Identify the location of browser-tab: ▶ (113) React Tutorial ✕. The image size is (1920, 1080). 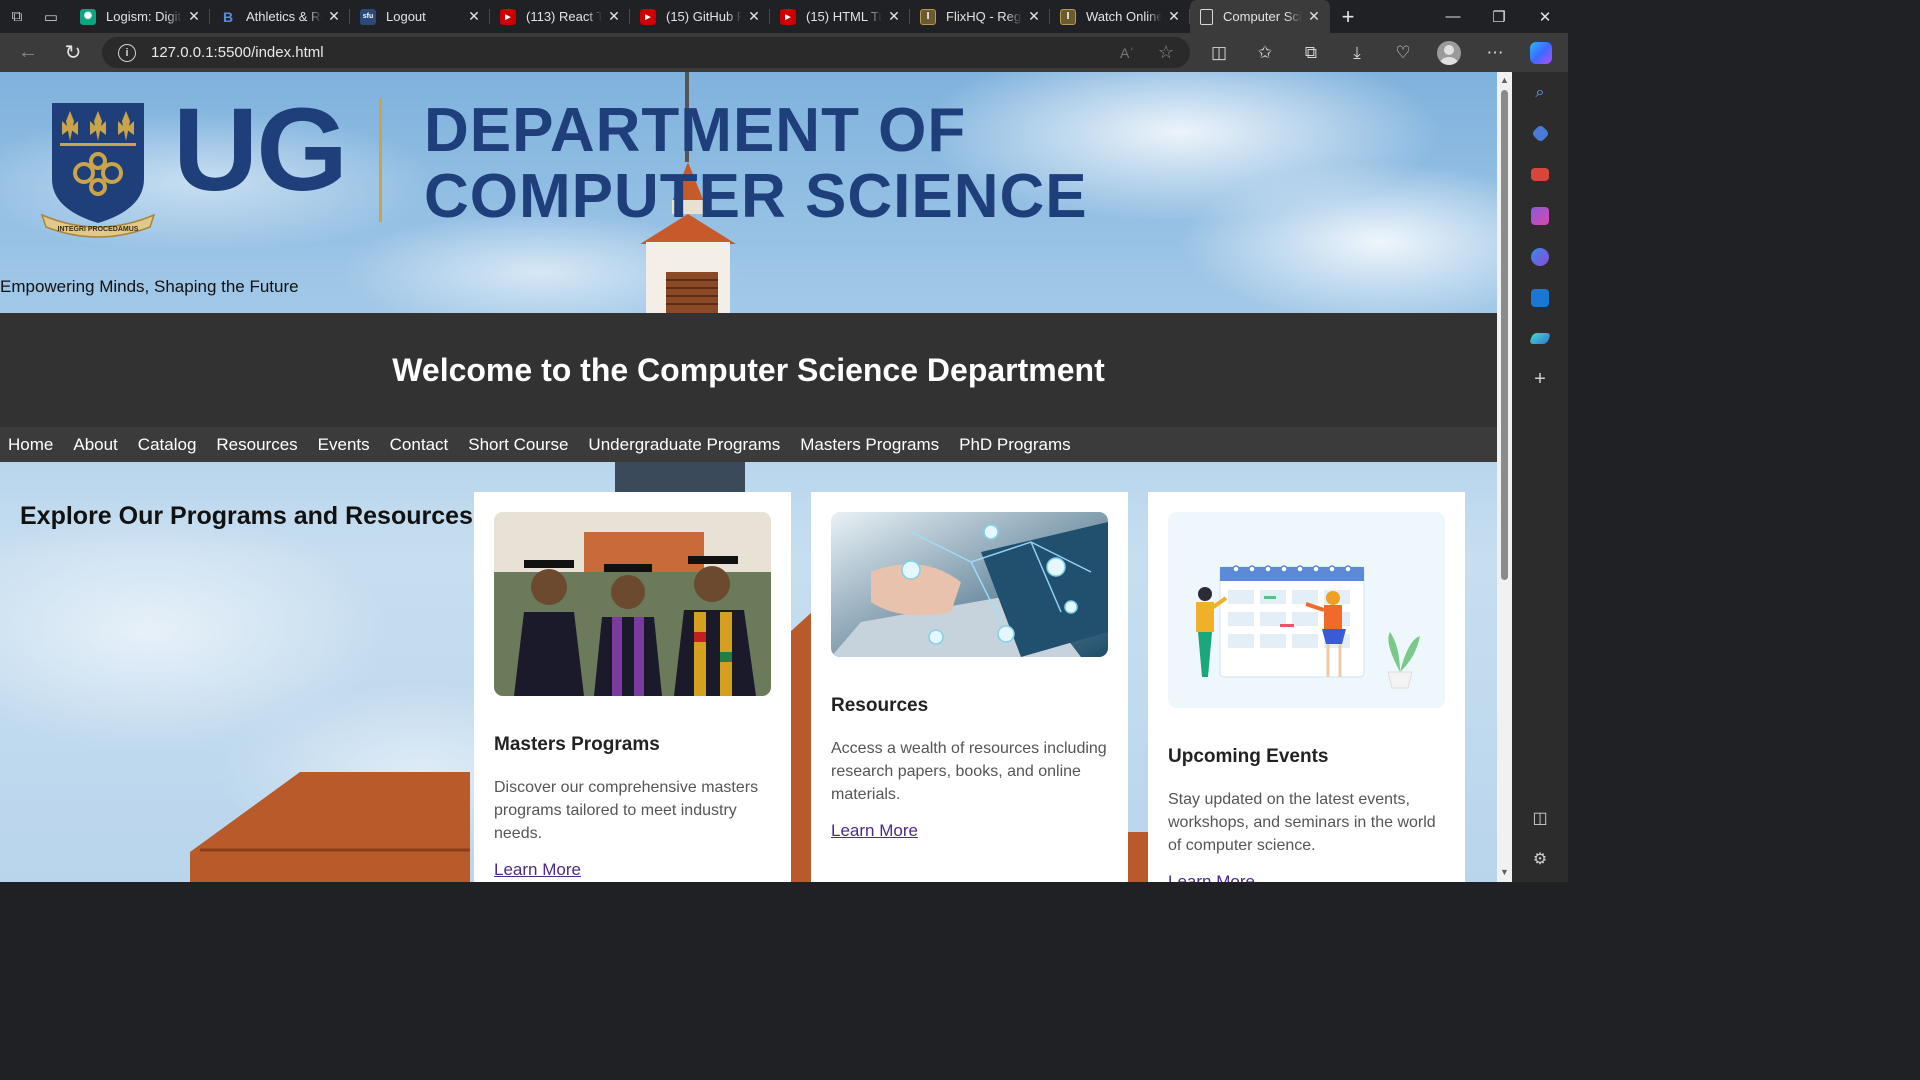
(560, 16).